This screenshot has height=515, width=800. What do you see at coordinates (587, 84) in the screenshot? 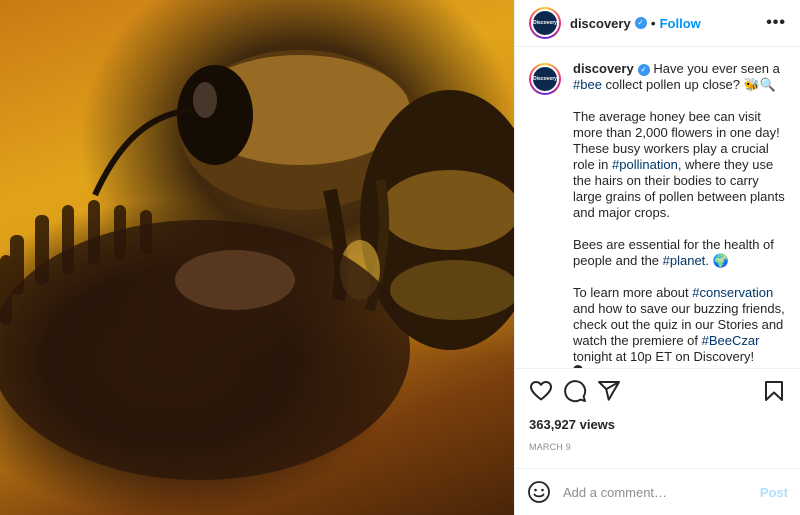
I see `hashtag-bee: #bee` at bounding box center [587, 84].